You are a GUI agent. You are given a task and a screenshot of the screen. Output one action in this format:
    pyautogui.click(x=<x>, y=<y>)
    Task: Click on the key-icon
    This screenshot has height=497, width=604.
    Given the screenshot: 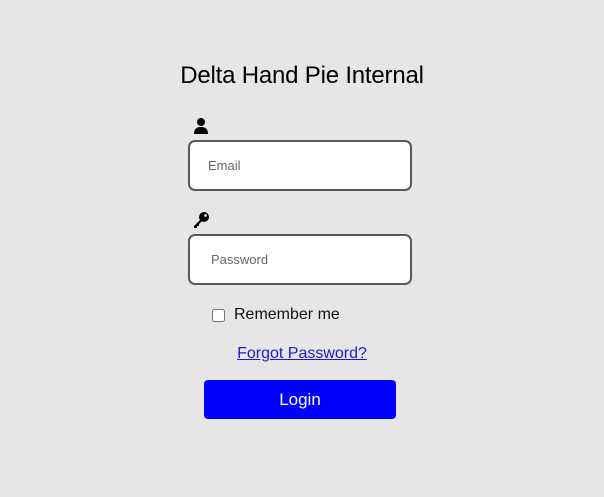 What is the action you would take?
    pyautogui.click(x=201, y=220)
    